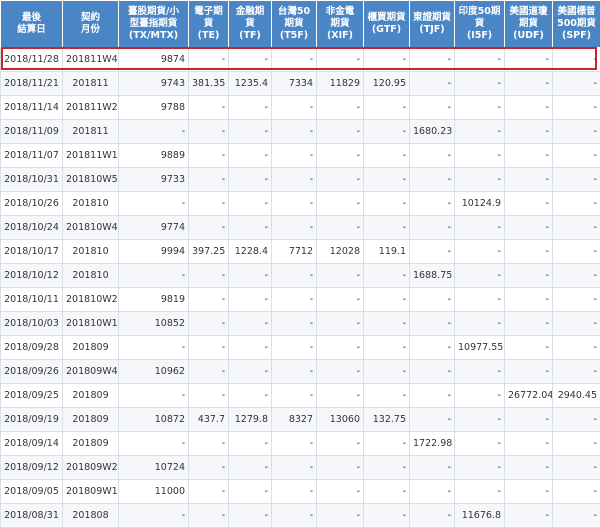 This screenshot has width=600, height=528. Describe the element at coordinates (154, 300) in the screenshot. I see `table-cell: 9819` at that location.